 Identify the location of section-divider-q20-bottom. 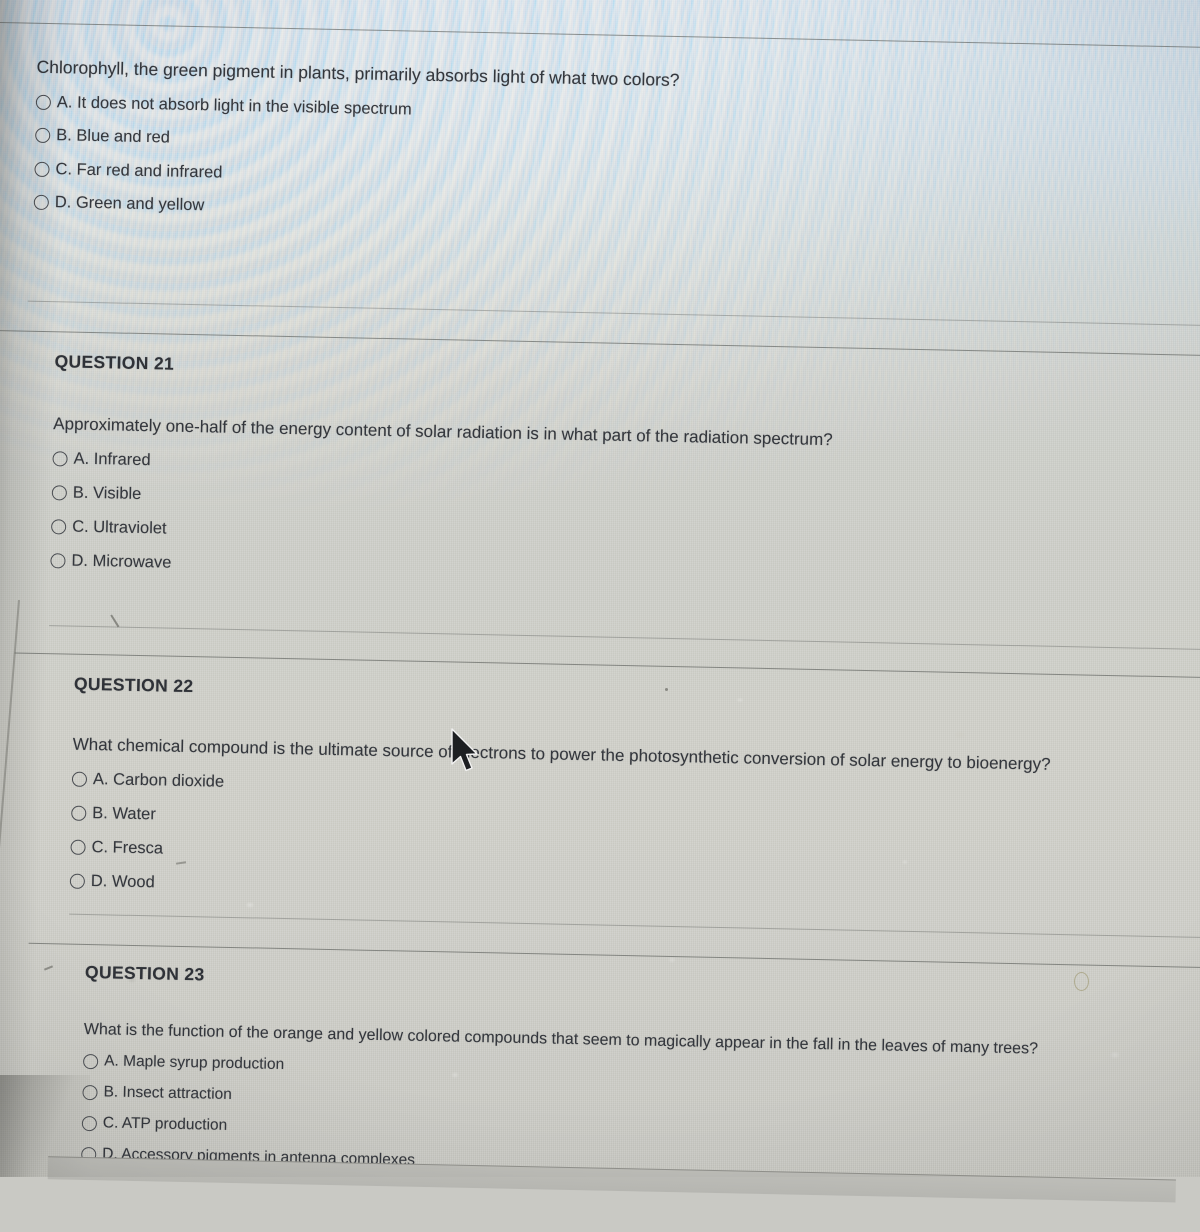
(613, 313).